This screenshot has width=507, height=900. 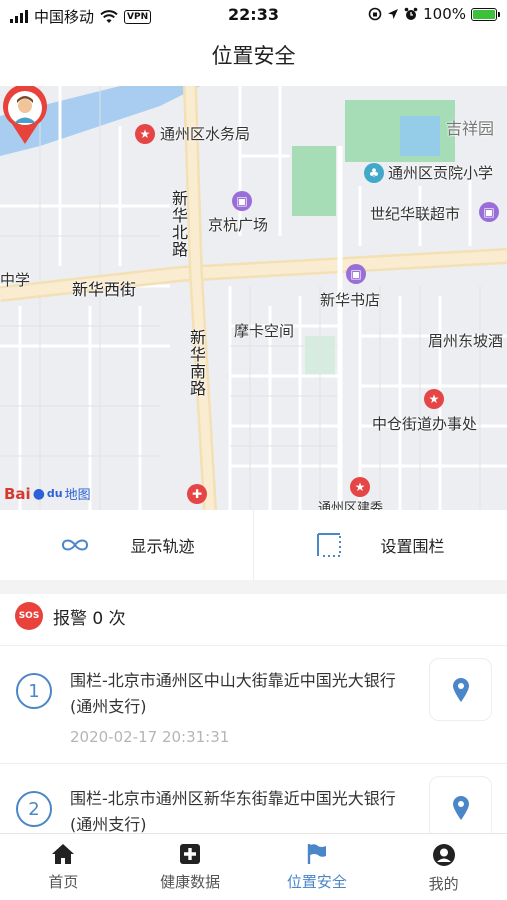 I want to click on map-label-xinhua-south: 新华南路, so click(x=196, y=363).